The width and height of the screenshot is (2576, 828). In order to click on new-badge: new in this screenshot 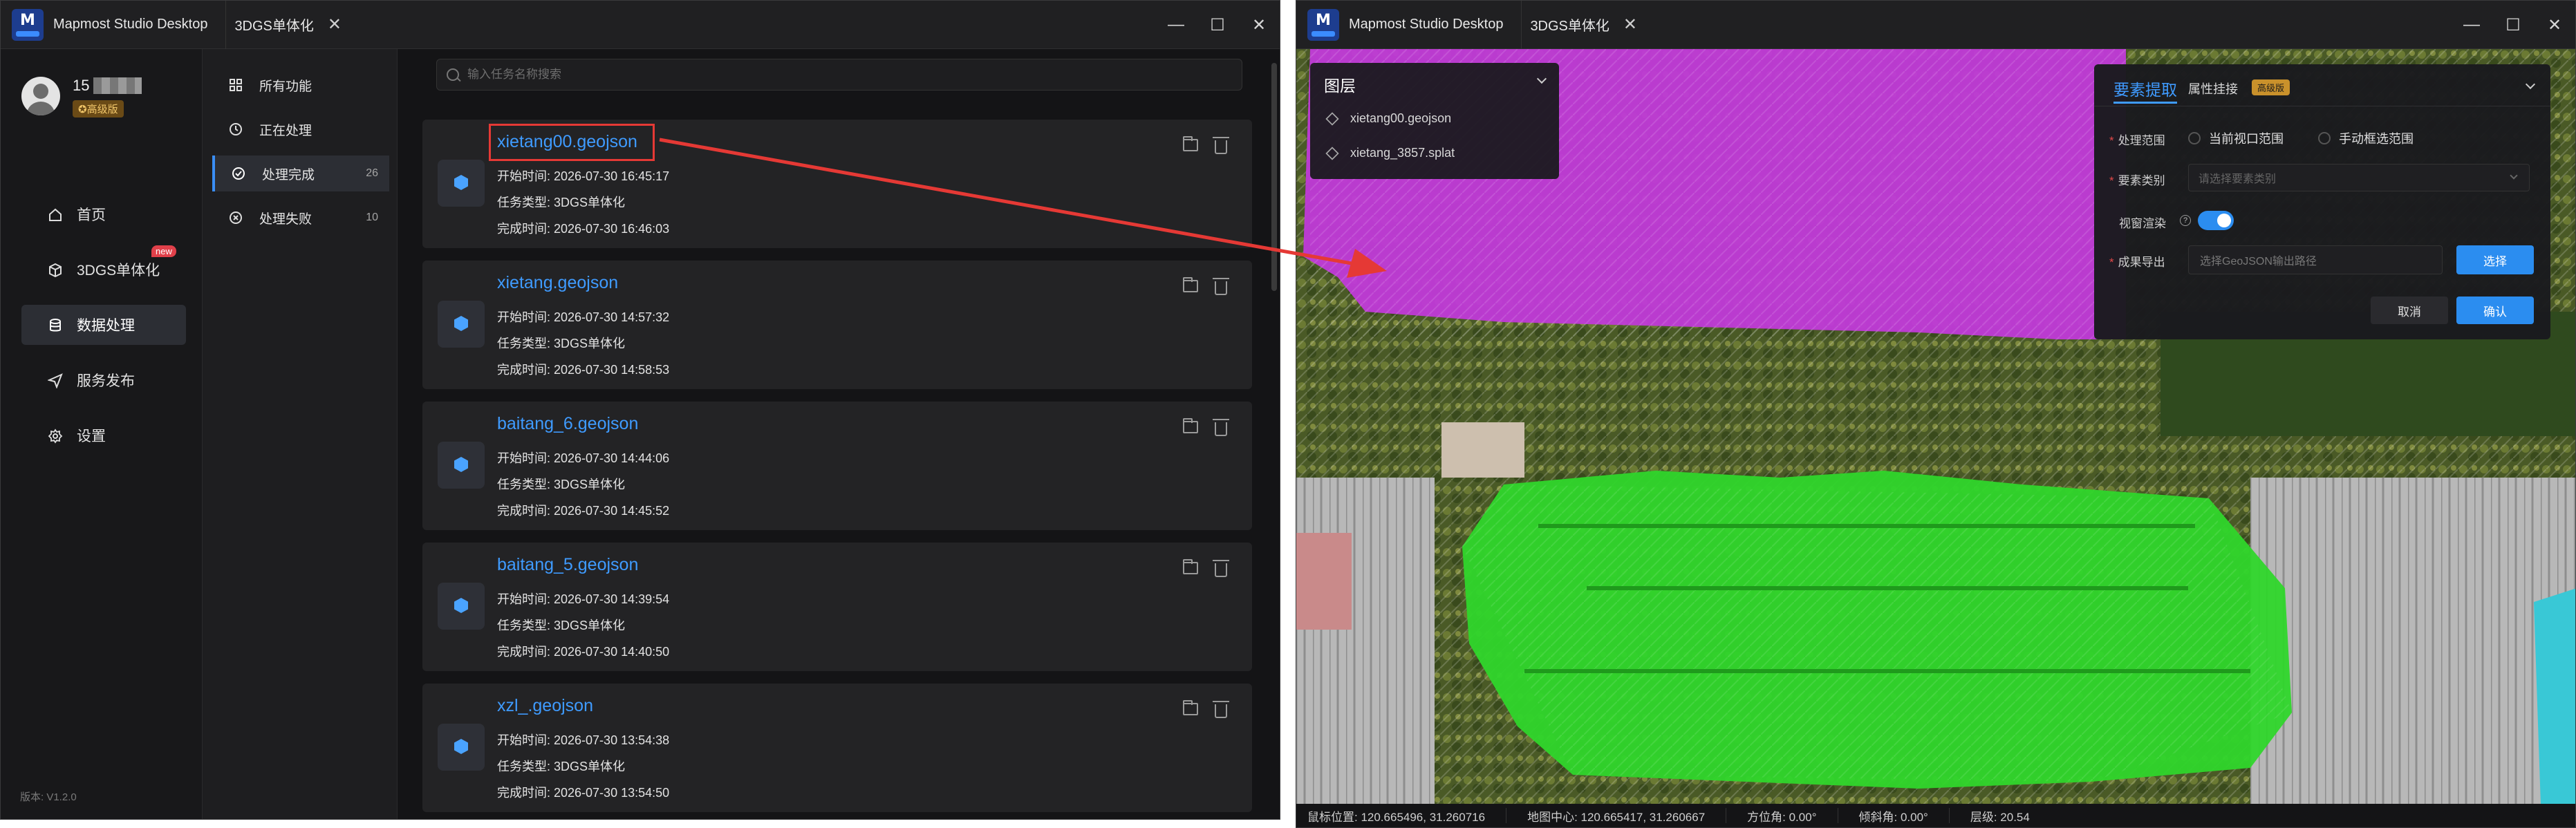, I will do `click(163, 251)`.